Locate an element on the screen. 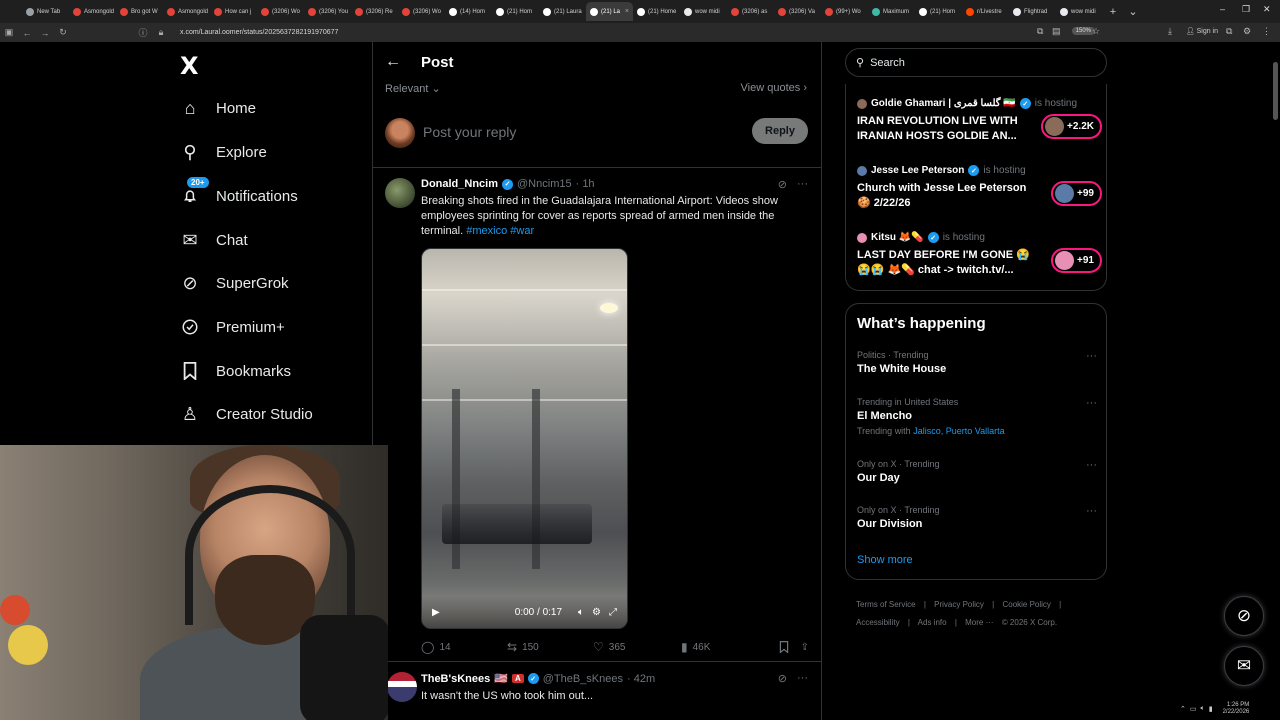  bookmark-icon is located at coordinates (784, 647).